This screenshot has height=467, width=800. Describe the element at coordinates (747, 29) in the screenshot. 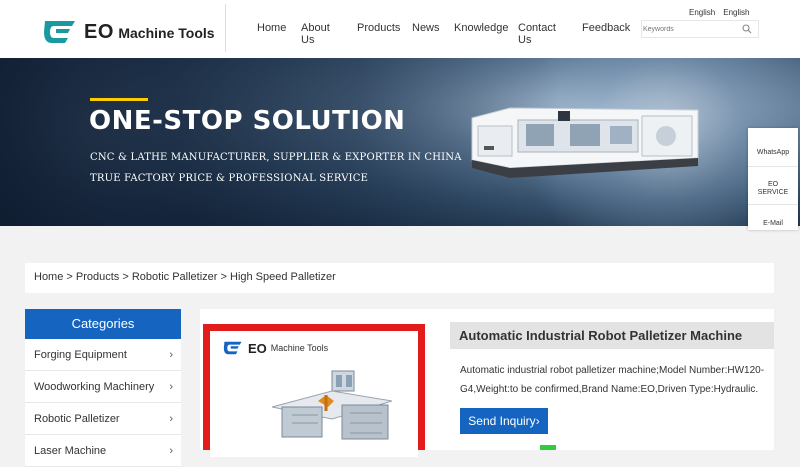

I see `search-icon` at that location.